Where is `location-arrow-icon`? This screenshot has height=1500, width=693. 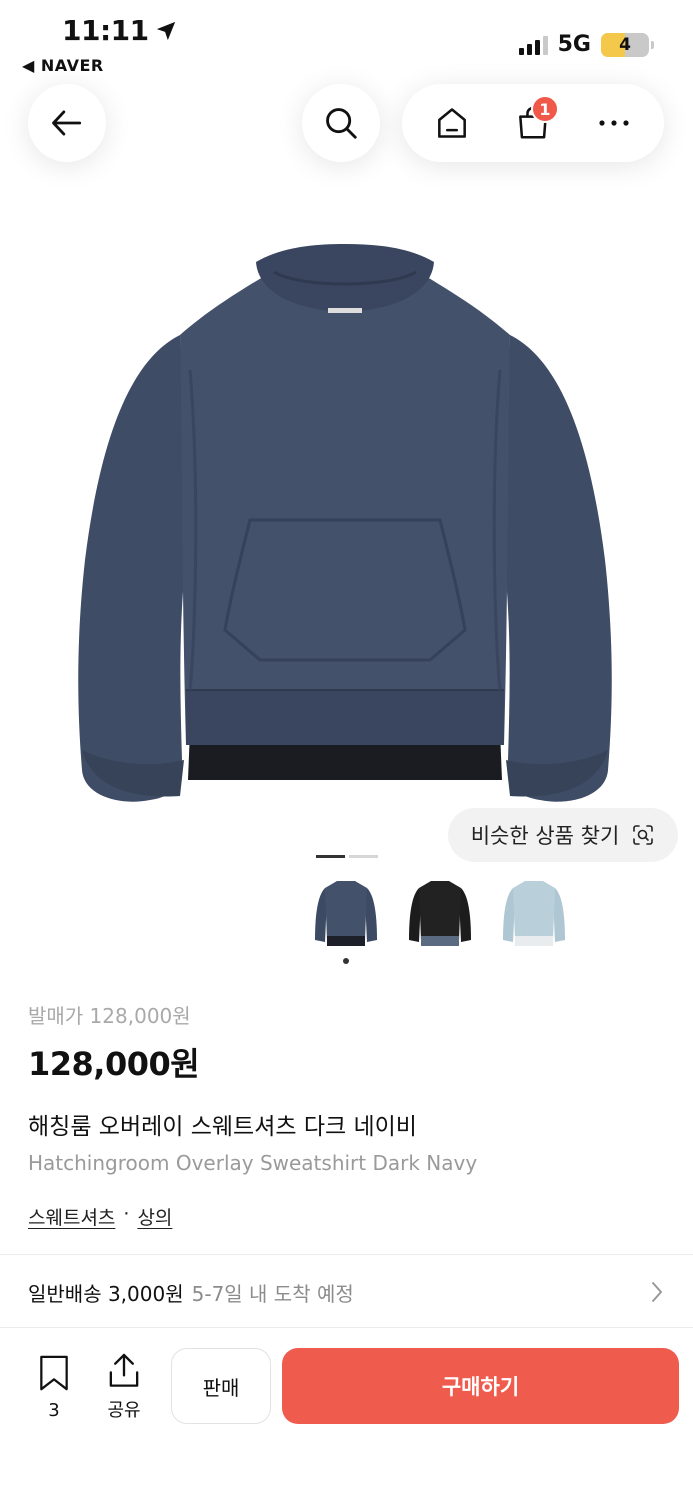
location-arrow-icon is located at coordinates (165, 30).